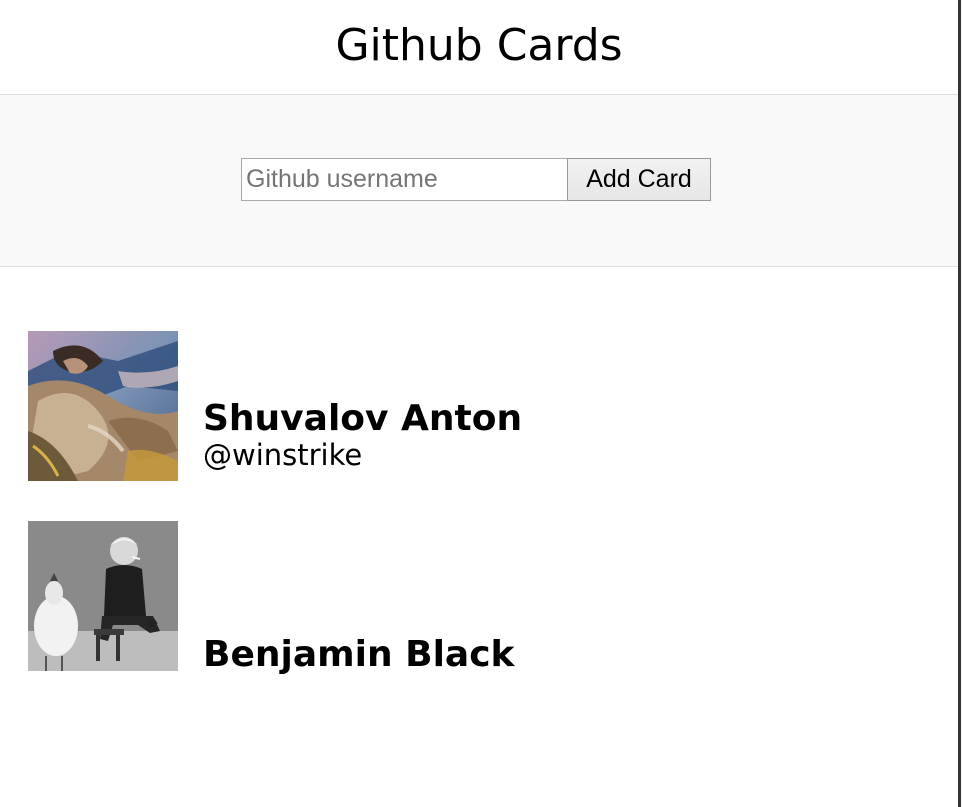 The width and height of the screenshot is (962, 807). I want to click on add-card-form: Add Card, so click(476, 179).